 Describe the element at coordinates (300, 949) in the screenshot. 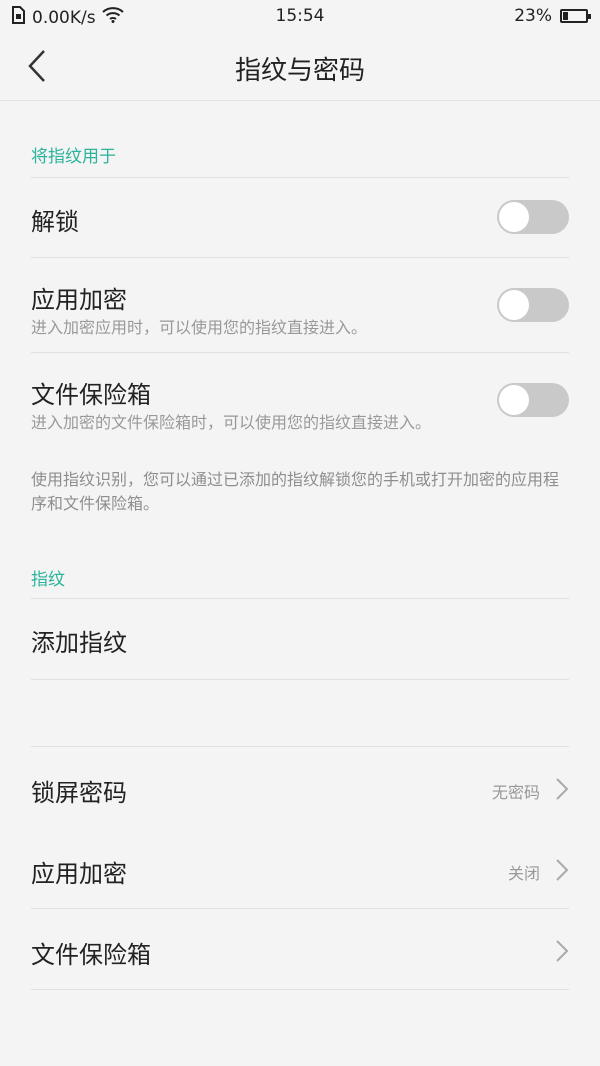

I see `row-file-safe: 文件保险箱` at that location.